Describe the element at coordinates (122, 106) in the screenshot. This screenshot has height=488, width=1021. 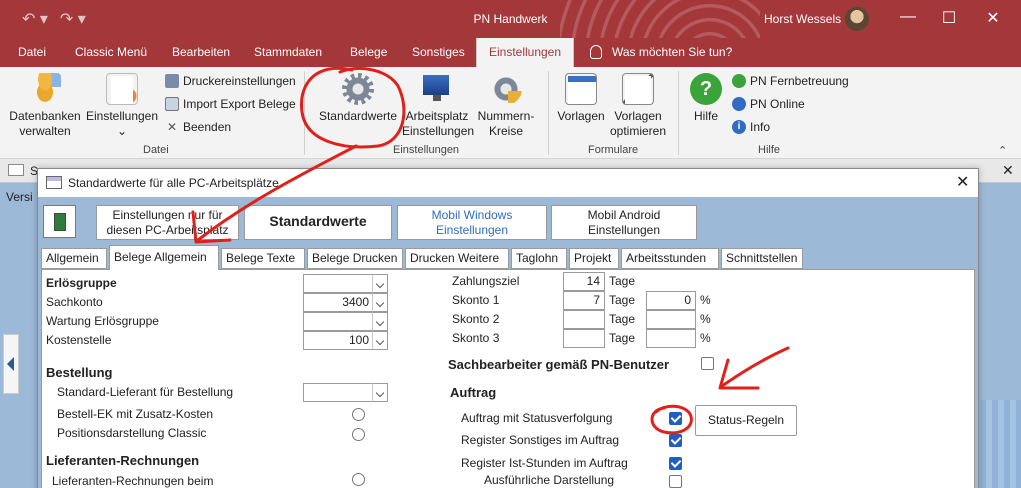
I see `einstellungen-button: Einstellungen ⌄` at that location.